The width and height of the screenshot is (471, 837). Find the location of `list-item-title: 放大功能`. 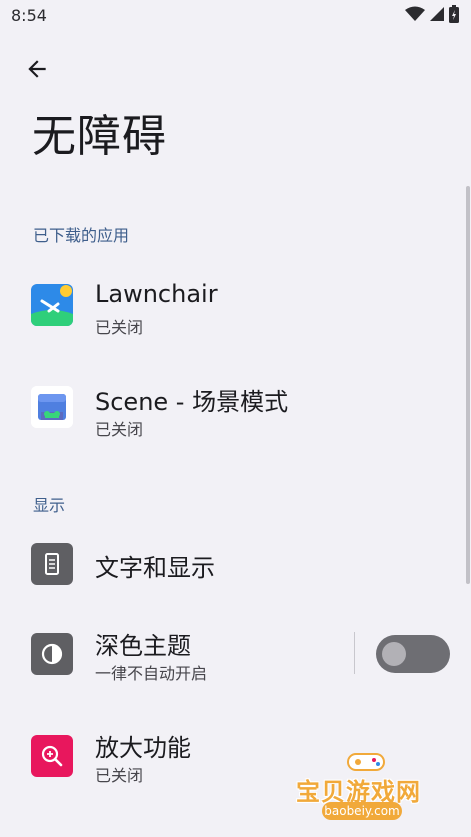

list-item-title: 放大功能 is located at coordinates (143, 748).